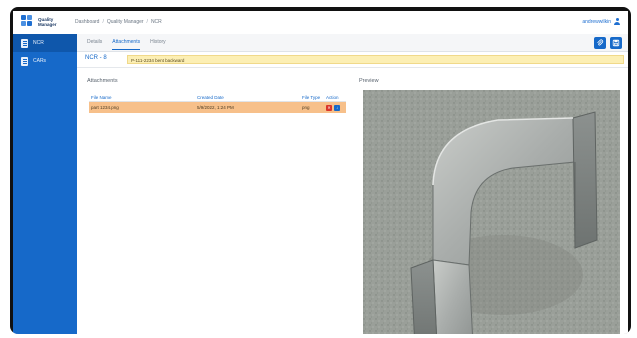 This screenshot has height=338, width=637. I want to click on cell-file-name: part 1234.png, so click(105, 107).